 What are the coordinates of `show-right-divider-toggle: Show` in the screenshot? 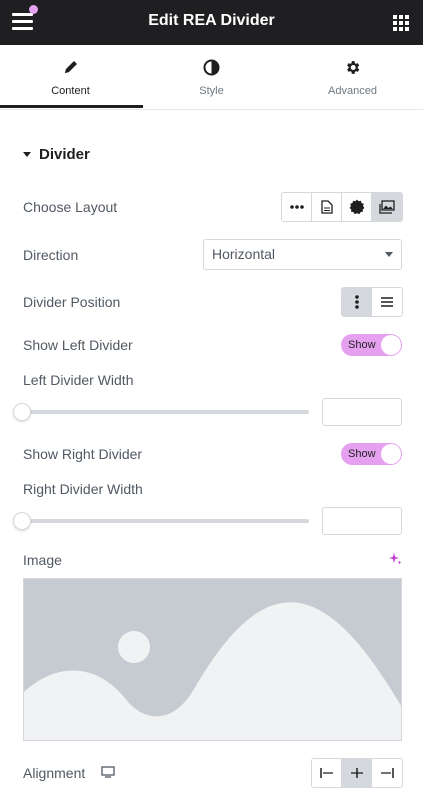 It's located at (371, 454).